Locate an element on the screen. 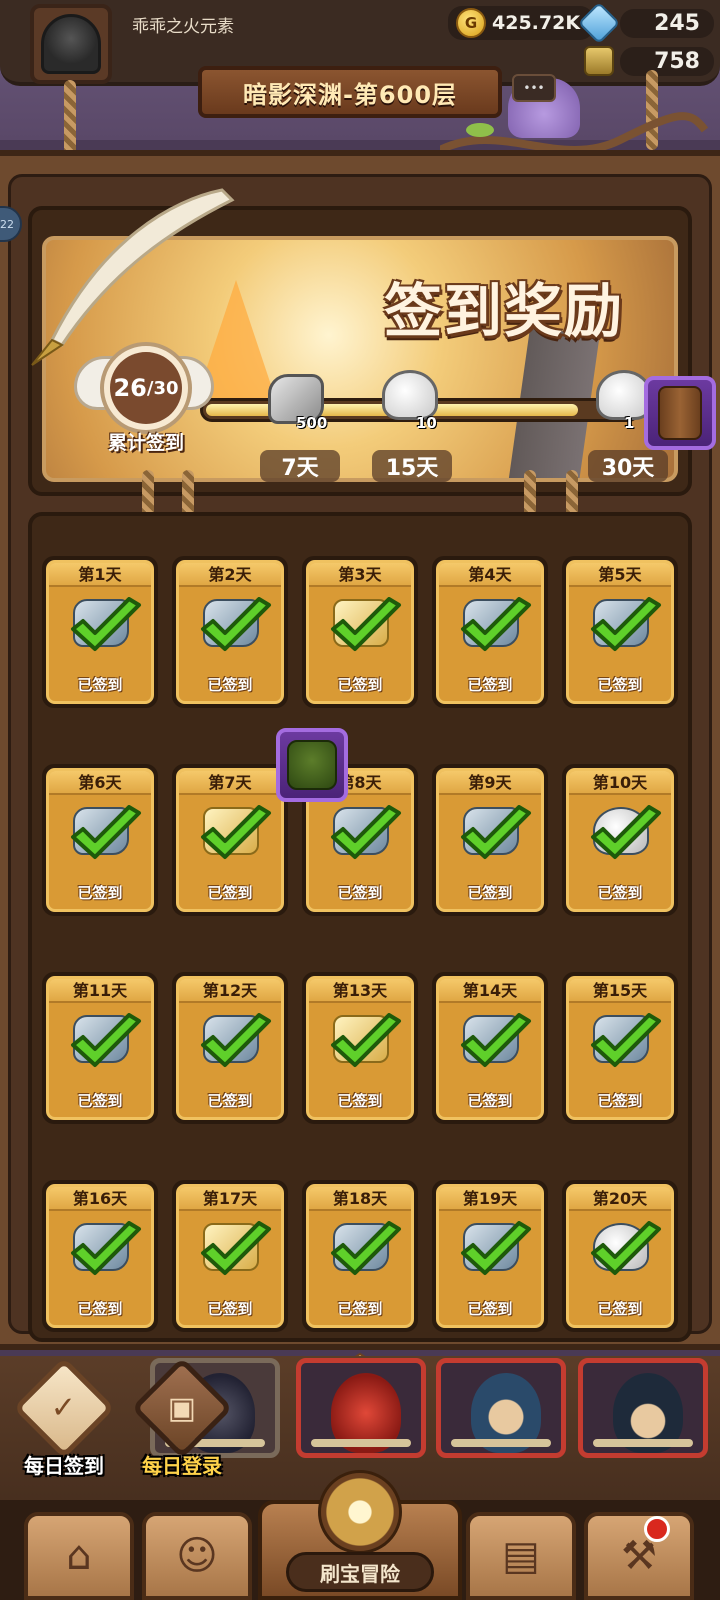  day-card: 第14天已签到 is located at coordinates (490, 1048).